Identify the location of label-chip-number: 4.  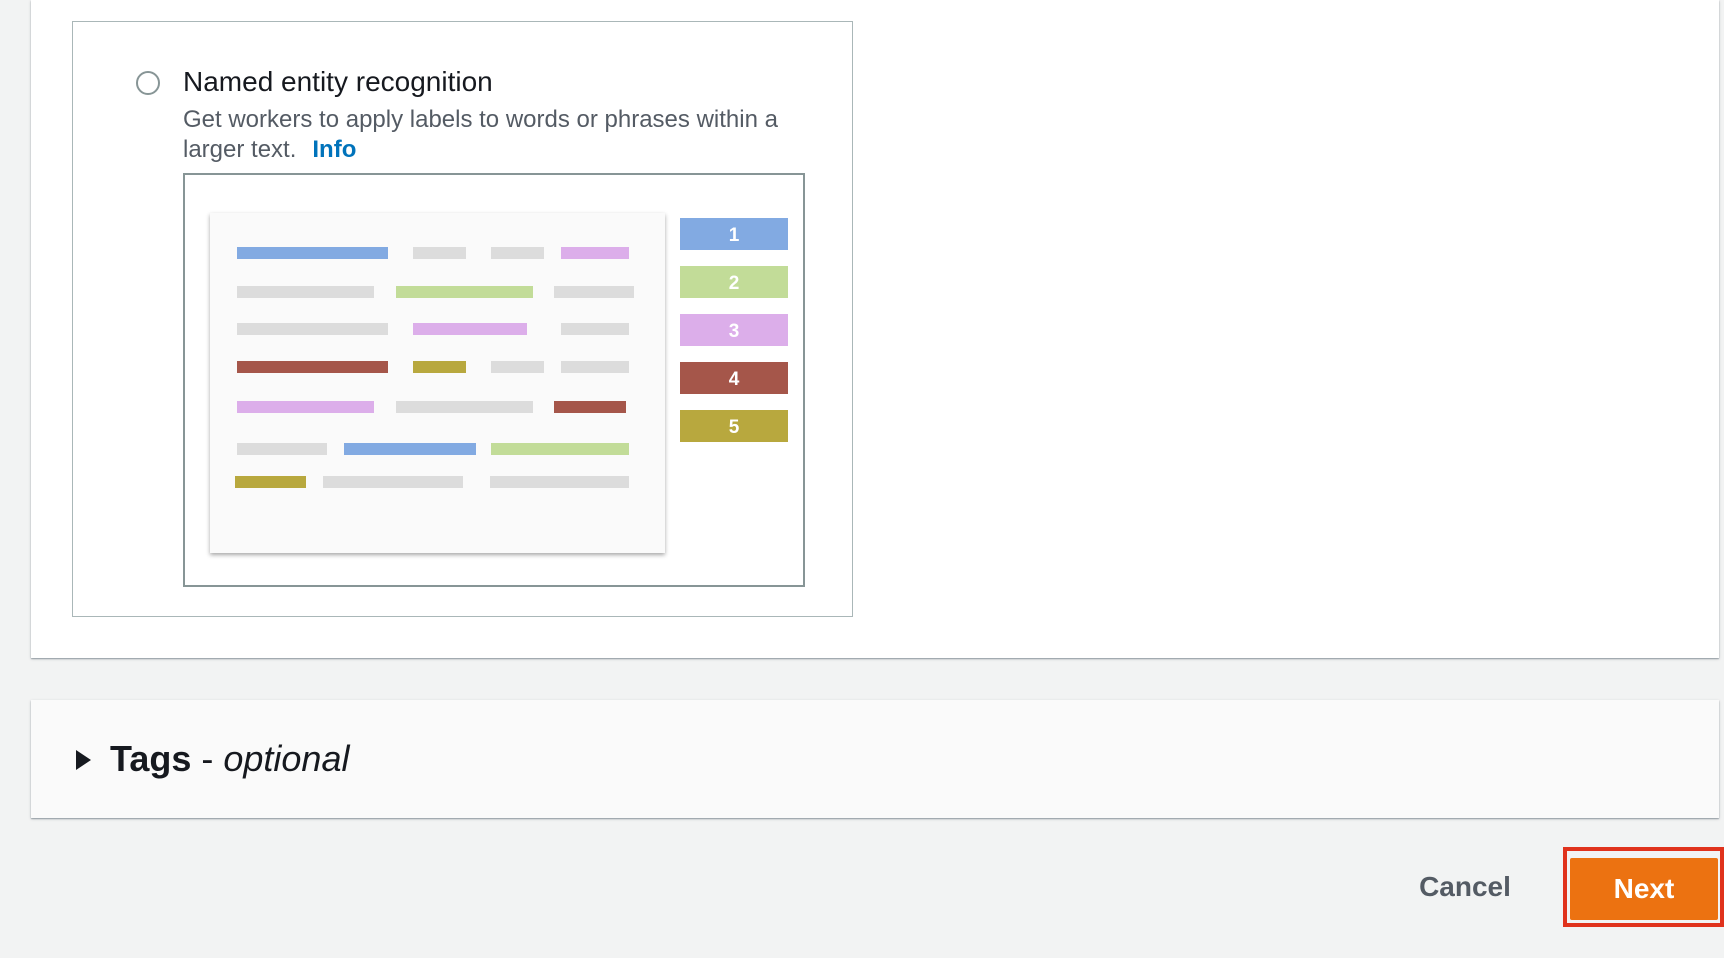
(734, 379).